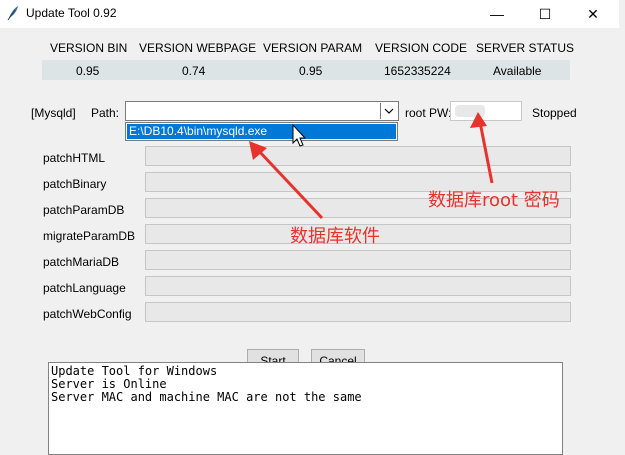 The width and height of the screenshot is (625, 455). I want to click on value-version-code: 1652335224, so click(417, 71).